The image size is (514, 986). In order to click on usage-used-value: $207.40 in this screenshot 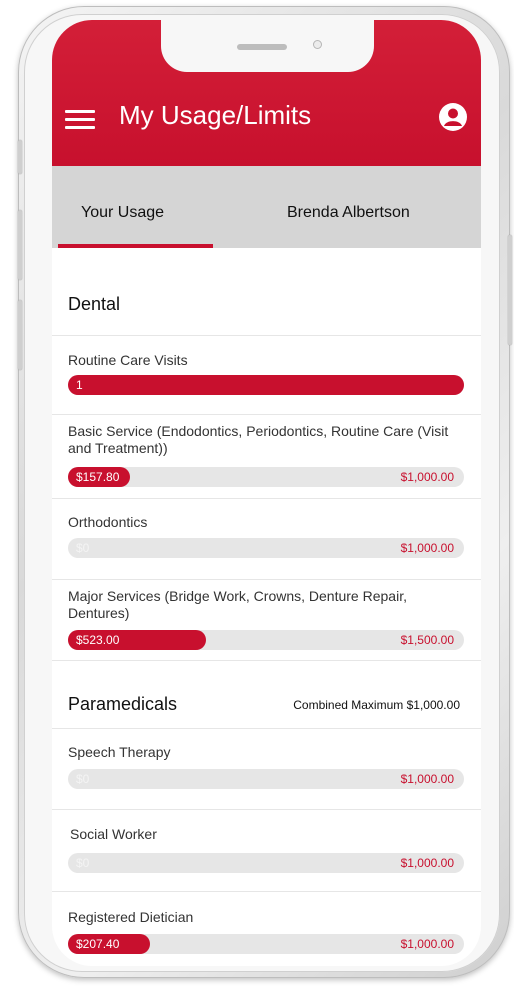, I will do `click(98, 944)`.